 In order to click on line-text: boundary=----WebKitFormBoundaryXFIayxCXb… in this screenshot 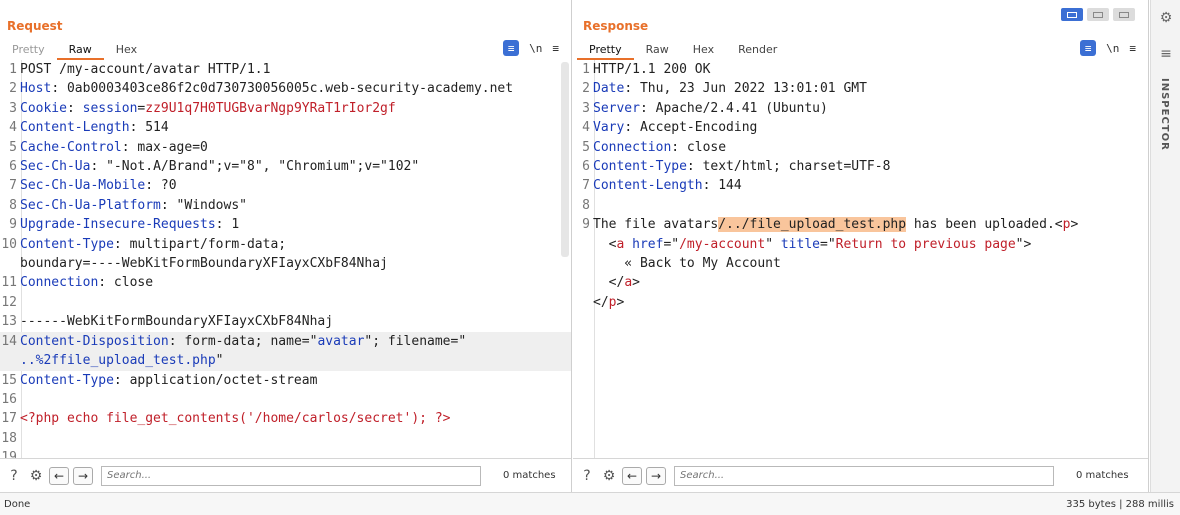, I will do `click(204, 264)`.